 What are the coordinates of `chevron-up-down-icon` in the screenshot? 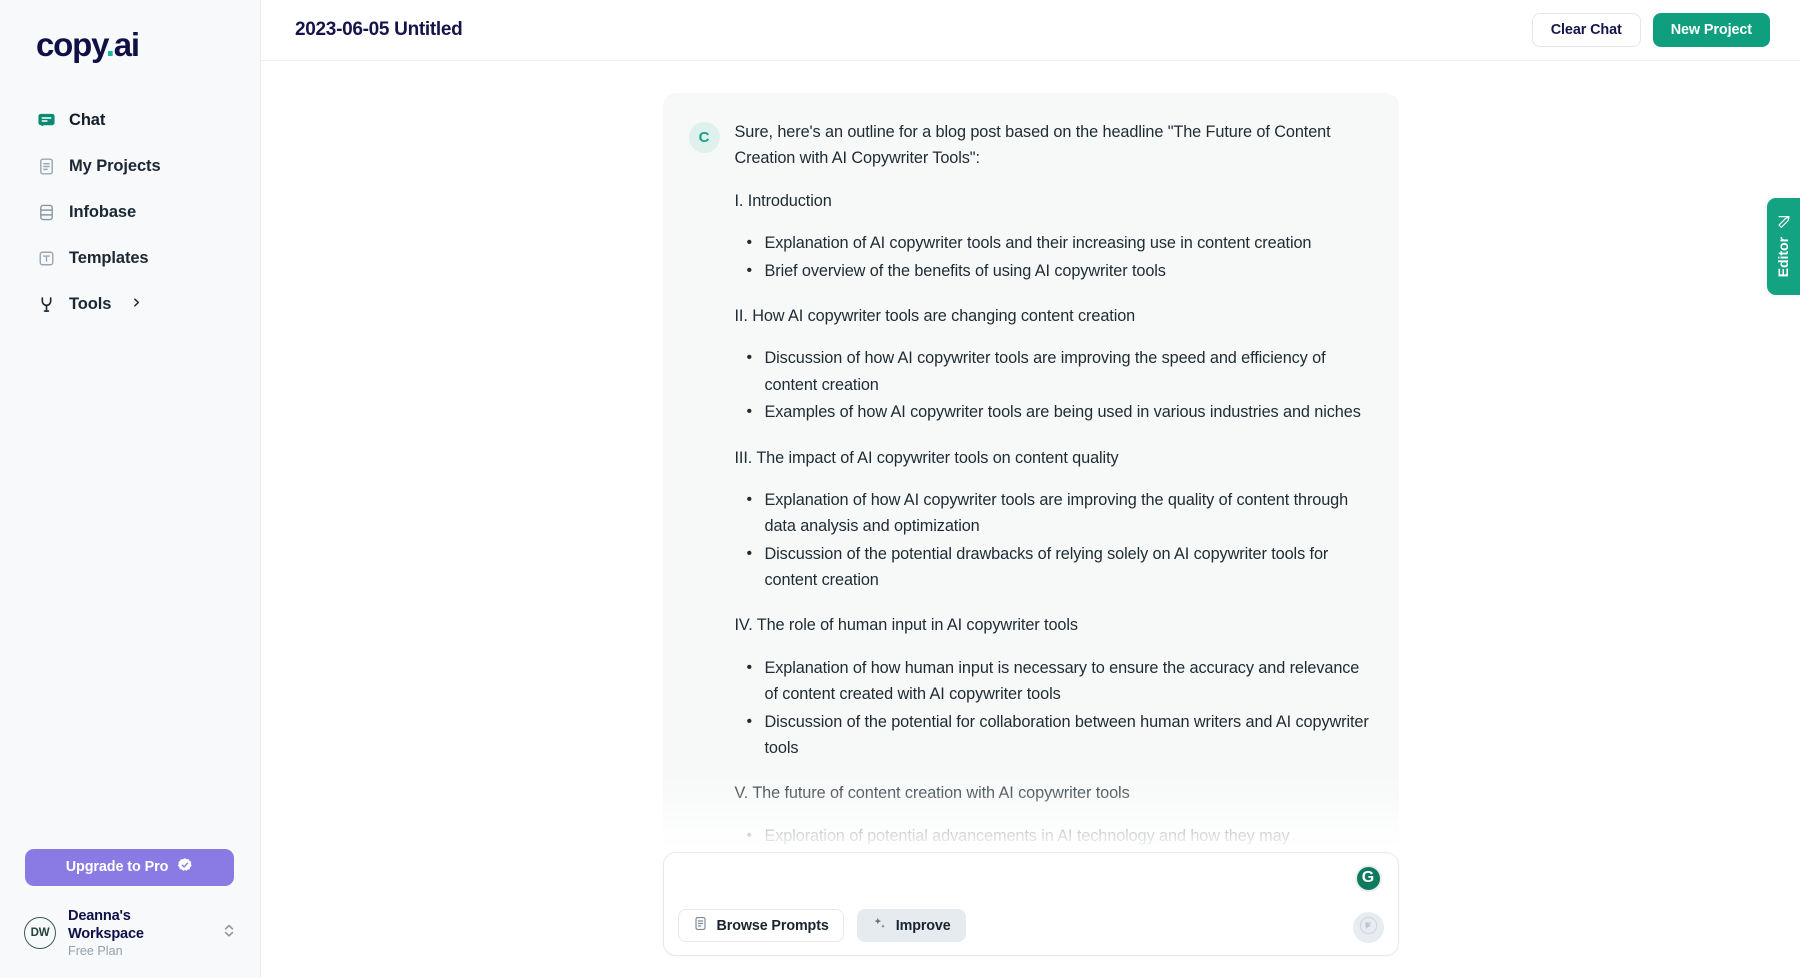 It's located at (229, 933).